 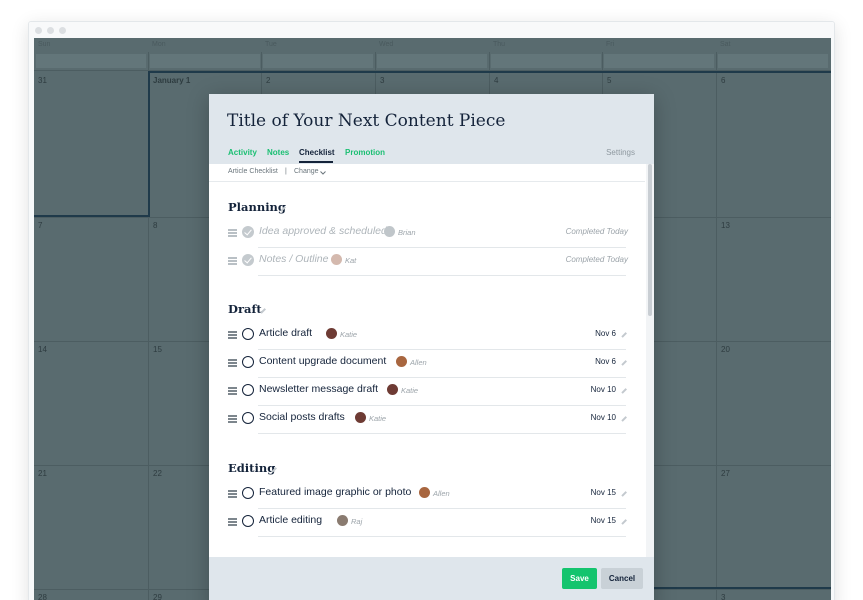 What do you see at coordinates (245, 309) in the screenshot?
I see `section-title-draft: Draft` at bounding box center [245, 309].